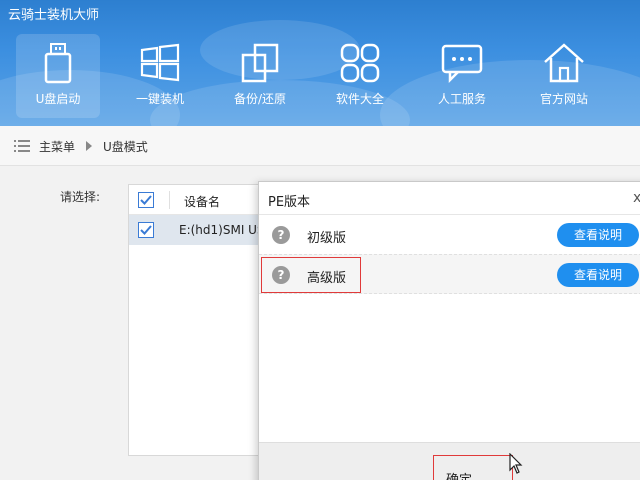 Image resolution: width=640 pixels, height=480 pixels. I want to click on list-icon, so click(22, 146).